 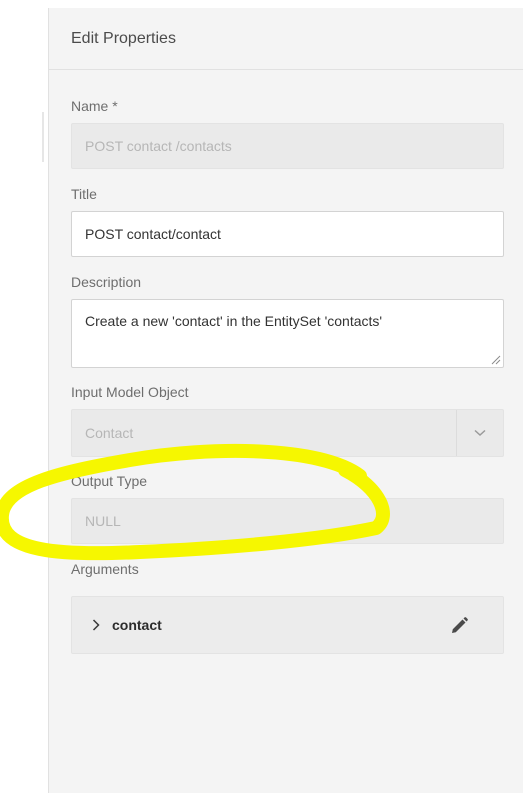 What do you see at coordinates (94, 106) in the screenshot?
I see `name-label: Name *` at bounding box center [94, 106].